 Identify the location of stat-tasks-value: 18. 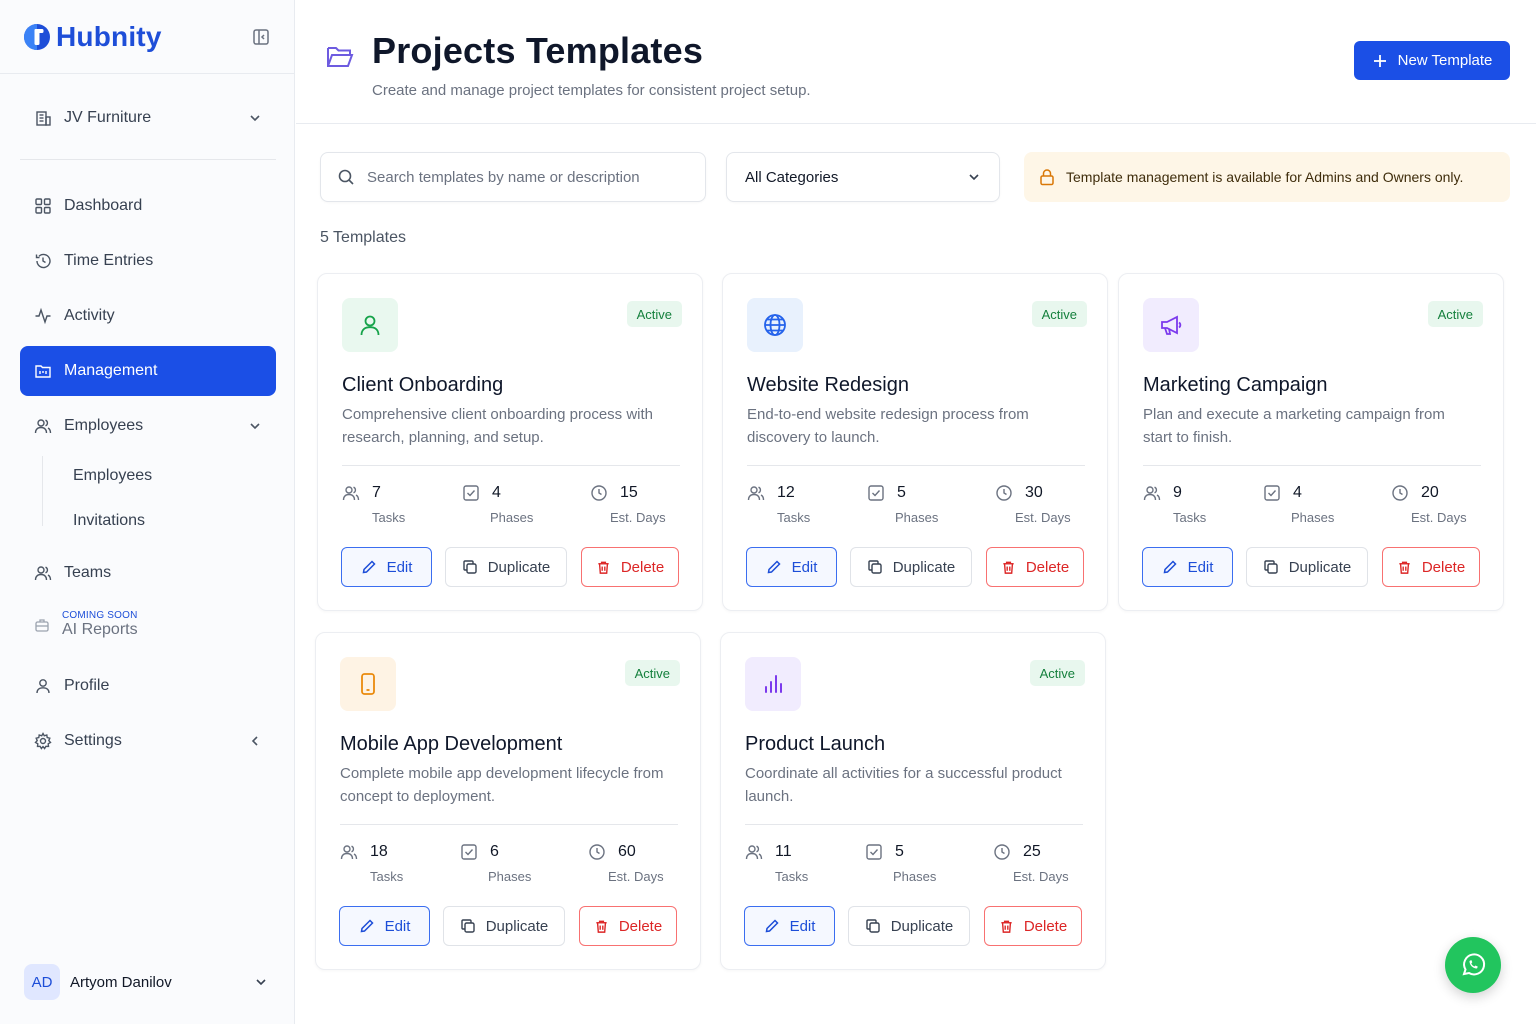
(379, 851).